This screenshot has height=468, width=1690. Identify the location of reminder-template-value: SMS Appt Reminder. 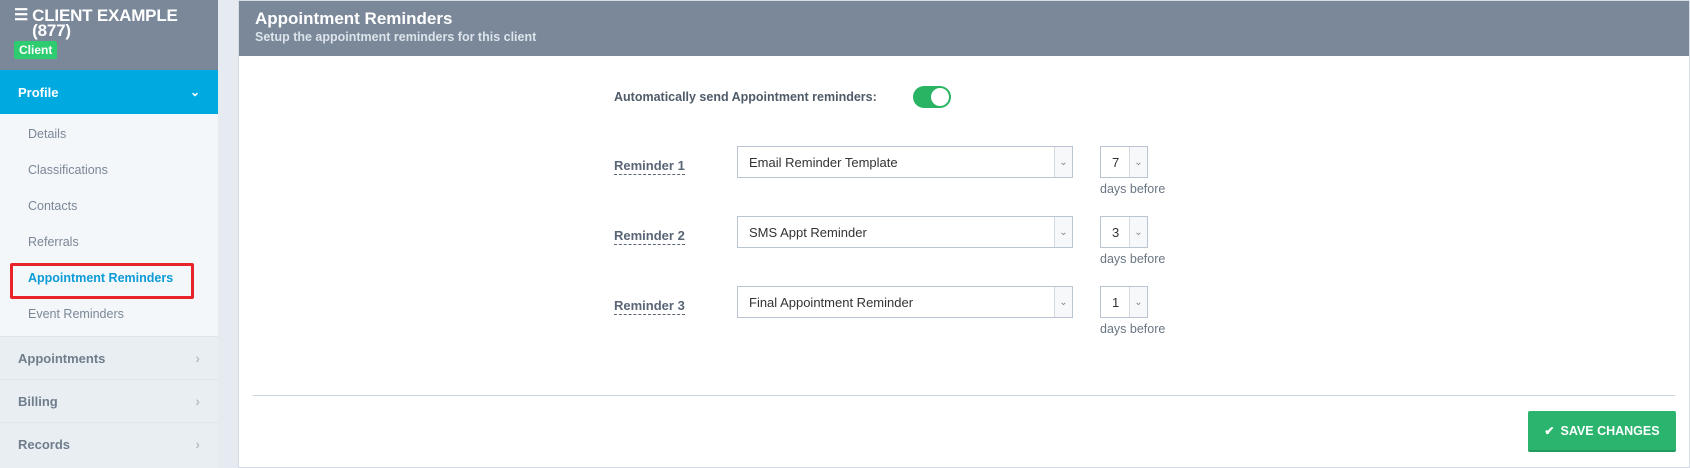
(808, 232).